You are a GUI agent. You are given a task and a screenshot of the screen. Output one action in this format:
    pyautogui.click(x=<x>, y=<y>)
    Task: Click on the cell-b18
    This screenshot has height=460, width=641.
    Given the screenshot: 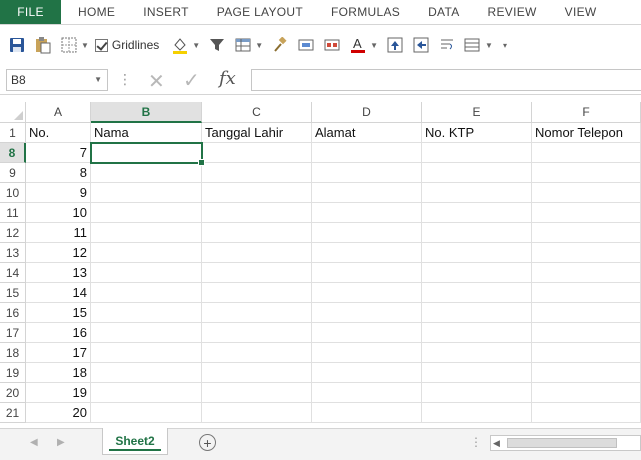 What is the action you would take?
    pyautogui.click(x=146, y=353)
    